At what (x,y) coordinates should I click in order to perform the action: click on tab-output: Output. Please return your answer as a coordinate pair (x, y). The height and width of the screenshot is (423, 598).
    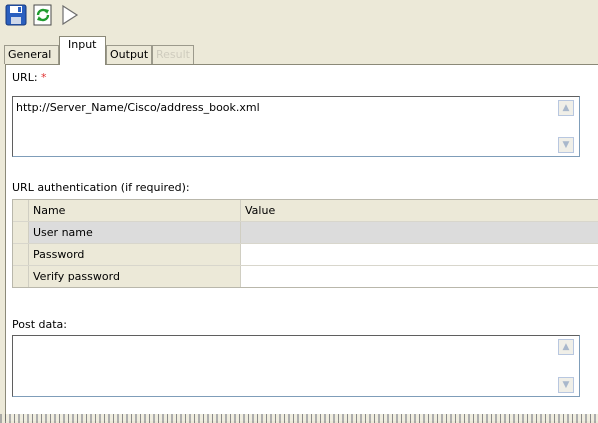
    Looking at the image, I should click on (129, 54).